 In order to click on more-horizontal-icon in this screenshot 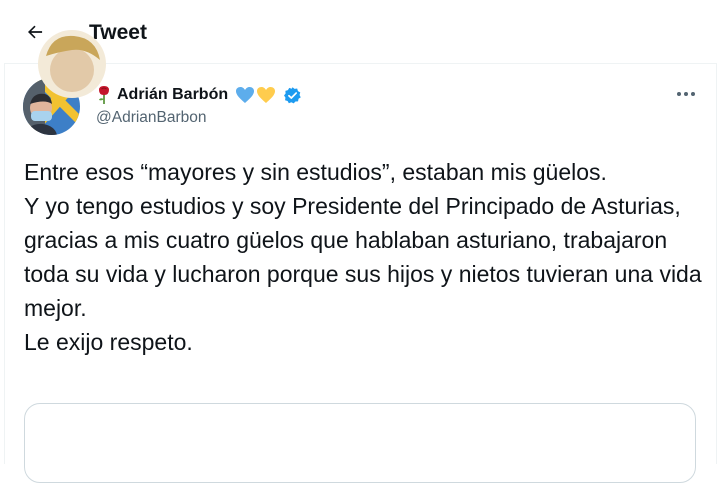, I will do `click(686, 94)`.